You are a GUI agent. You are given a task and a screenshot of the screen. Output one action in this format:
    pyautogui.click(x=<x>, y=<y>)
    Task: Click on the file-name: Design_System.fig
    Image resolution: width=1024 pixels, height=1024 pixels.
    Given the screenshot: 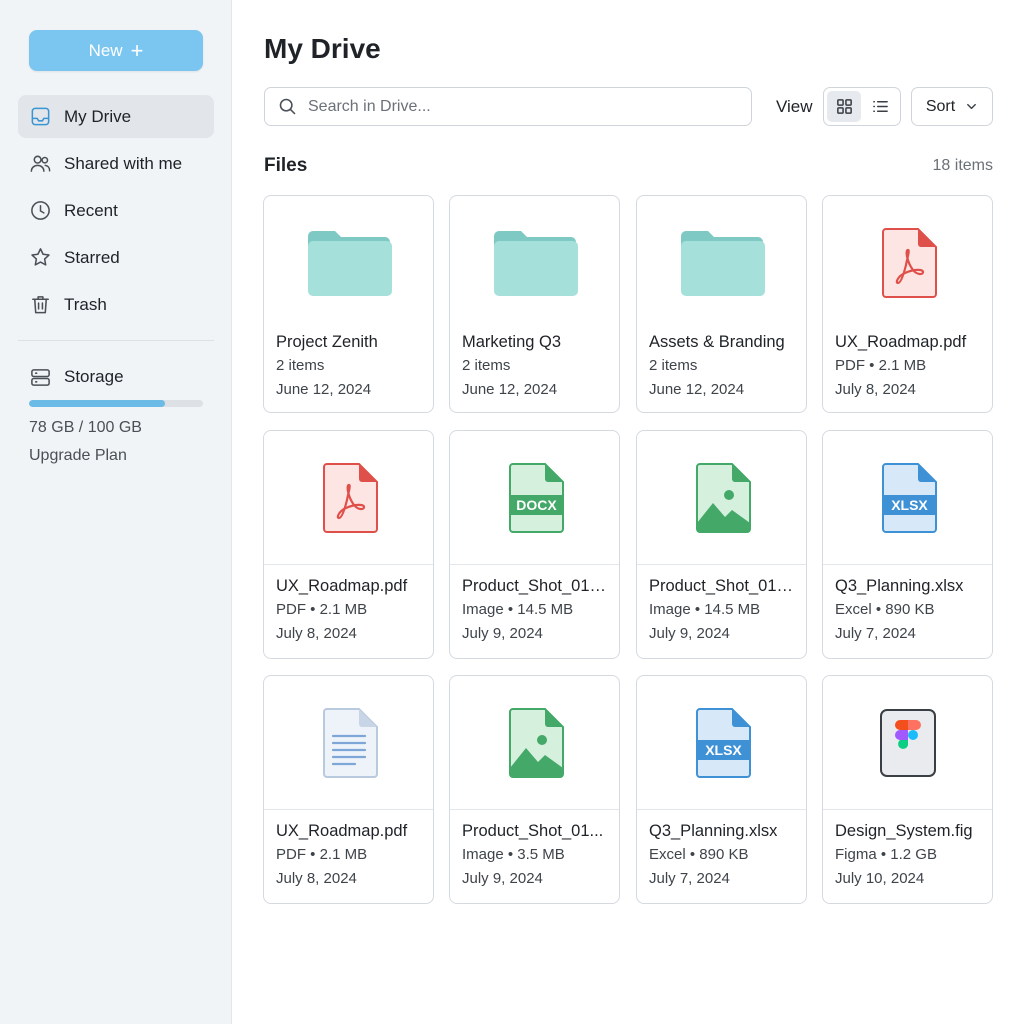 What is the action you would take?
    pyautogui.click(x=904, y=831)
    